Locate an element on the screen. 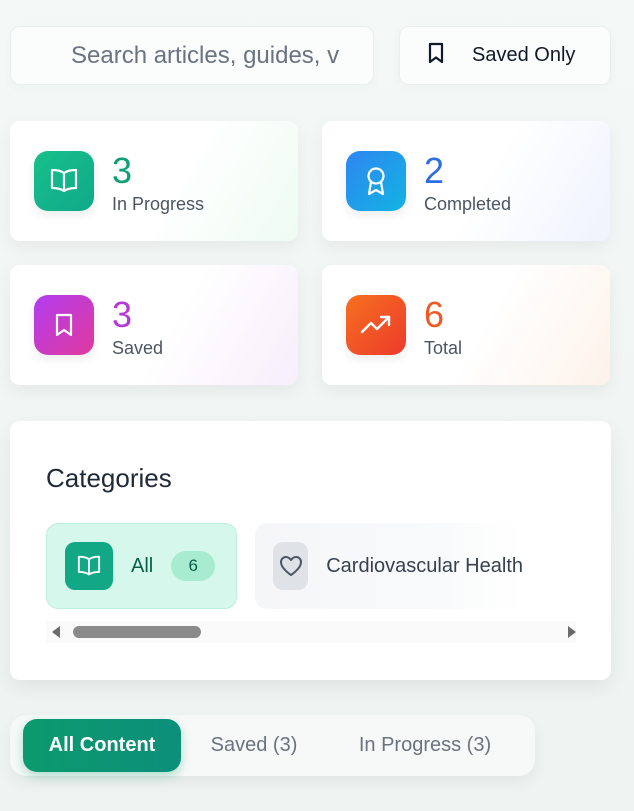  horizontal-scrollbar is located at coordinates (311, 632).